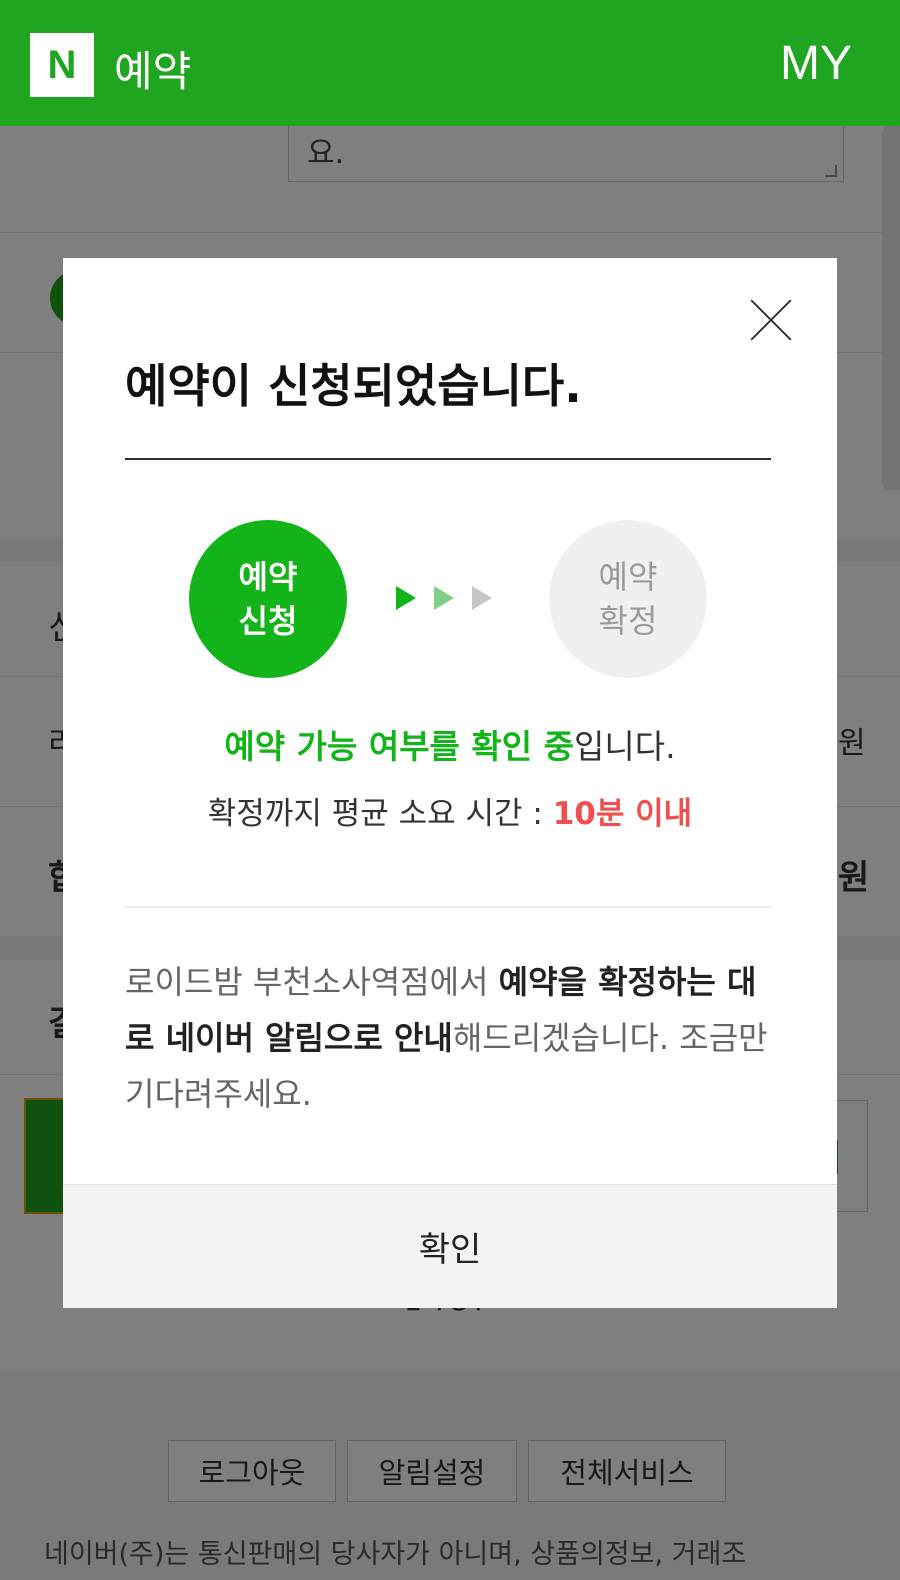 This screenshot has height=1580, width=900. I want to click on naver-logo: N, so click(62, 65).